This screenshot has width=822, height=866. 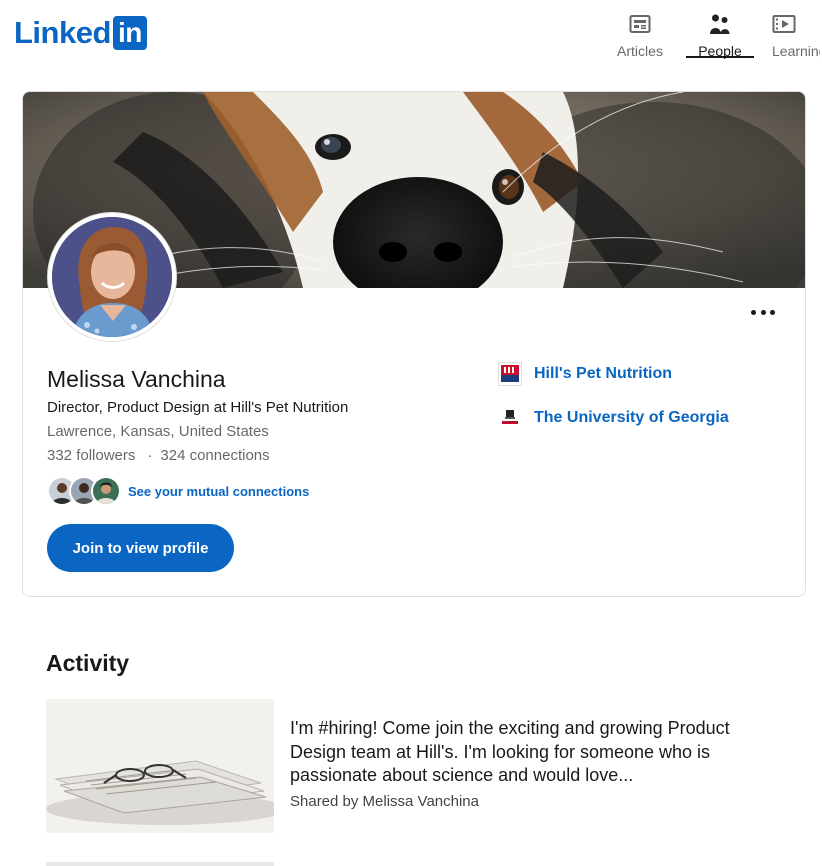 What do you see at coordinates (640, 34) in the screenshot?
I see `nav-item-articles: Articles` at bounding box center [640, 34].